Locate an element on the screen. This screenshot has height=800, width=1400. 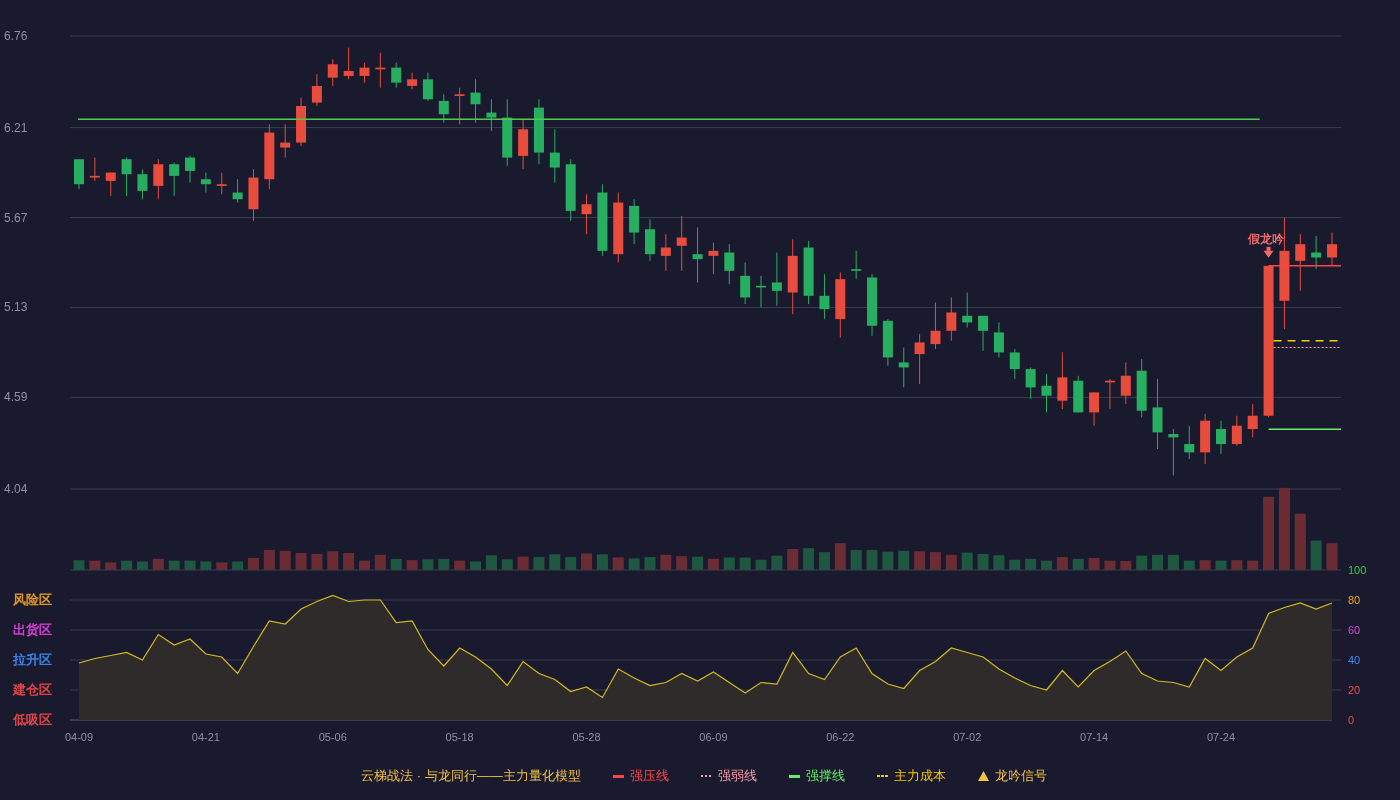
axis-label: 05-18 is located at coordinates (459, 737).